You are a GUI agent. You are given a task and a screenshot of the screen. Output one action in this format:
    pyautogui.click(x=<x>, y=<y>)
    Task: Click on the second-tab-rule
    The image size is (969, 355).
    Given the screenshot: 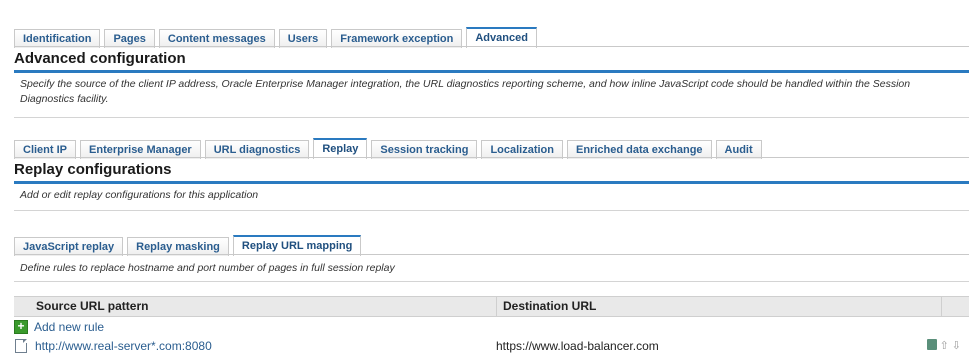 What is the action you would take?
    pyautogui.click(x=491, y=157)
    